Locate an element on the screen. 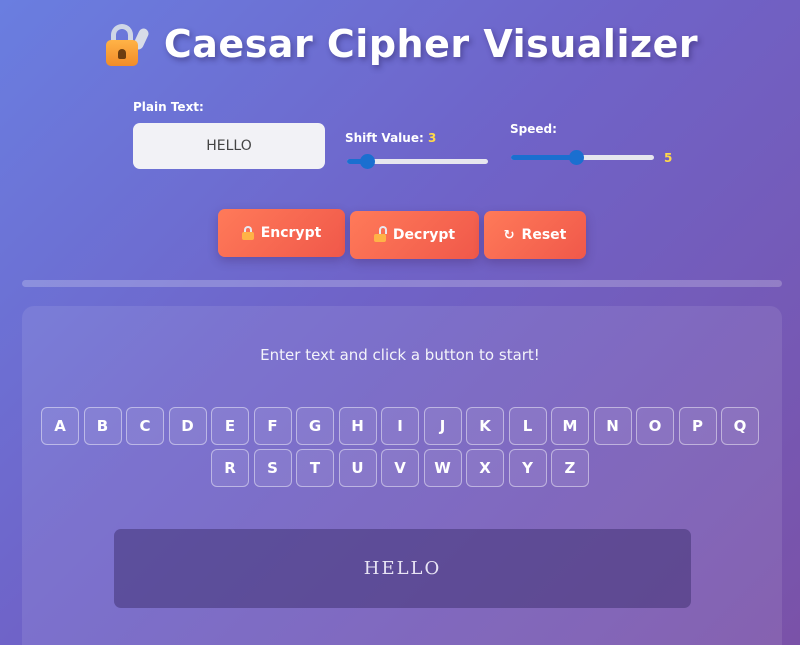  letter-cell-c: C is located at coordinates (145, 426).